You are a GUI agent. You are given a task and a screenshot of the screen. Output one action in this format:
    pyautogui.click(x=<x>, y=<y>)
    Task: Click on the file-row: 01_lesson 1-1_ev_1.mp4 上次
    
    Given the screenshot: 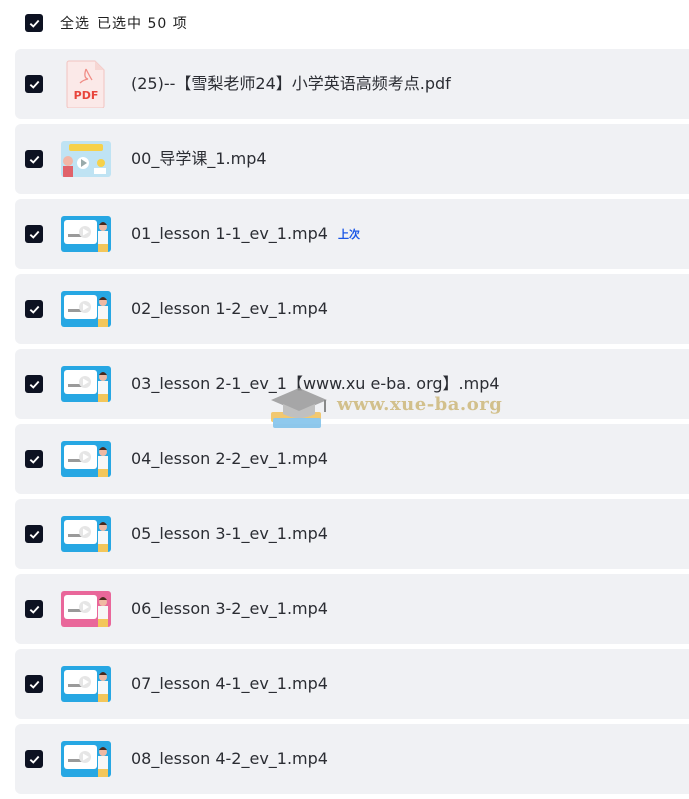 What is the action you would take?
    pyautogui.click(x=352, y=234)
    